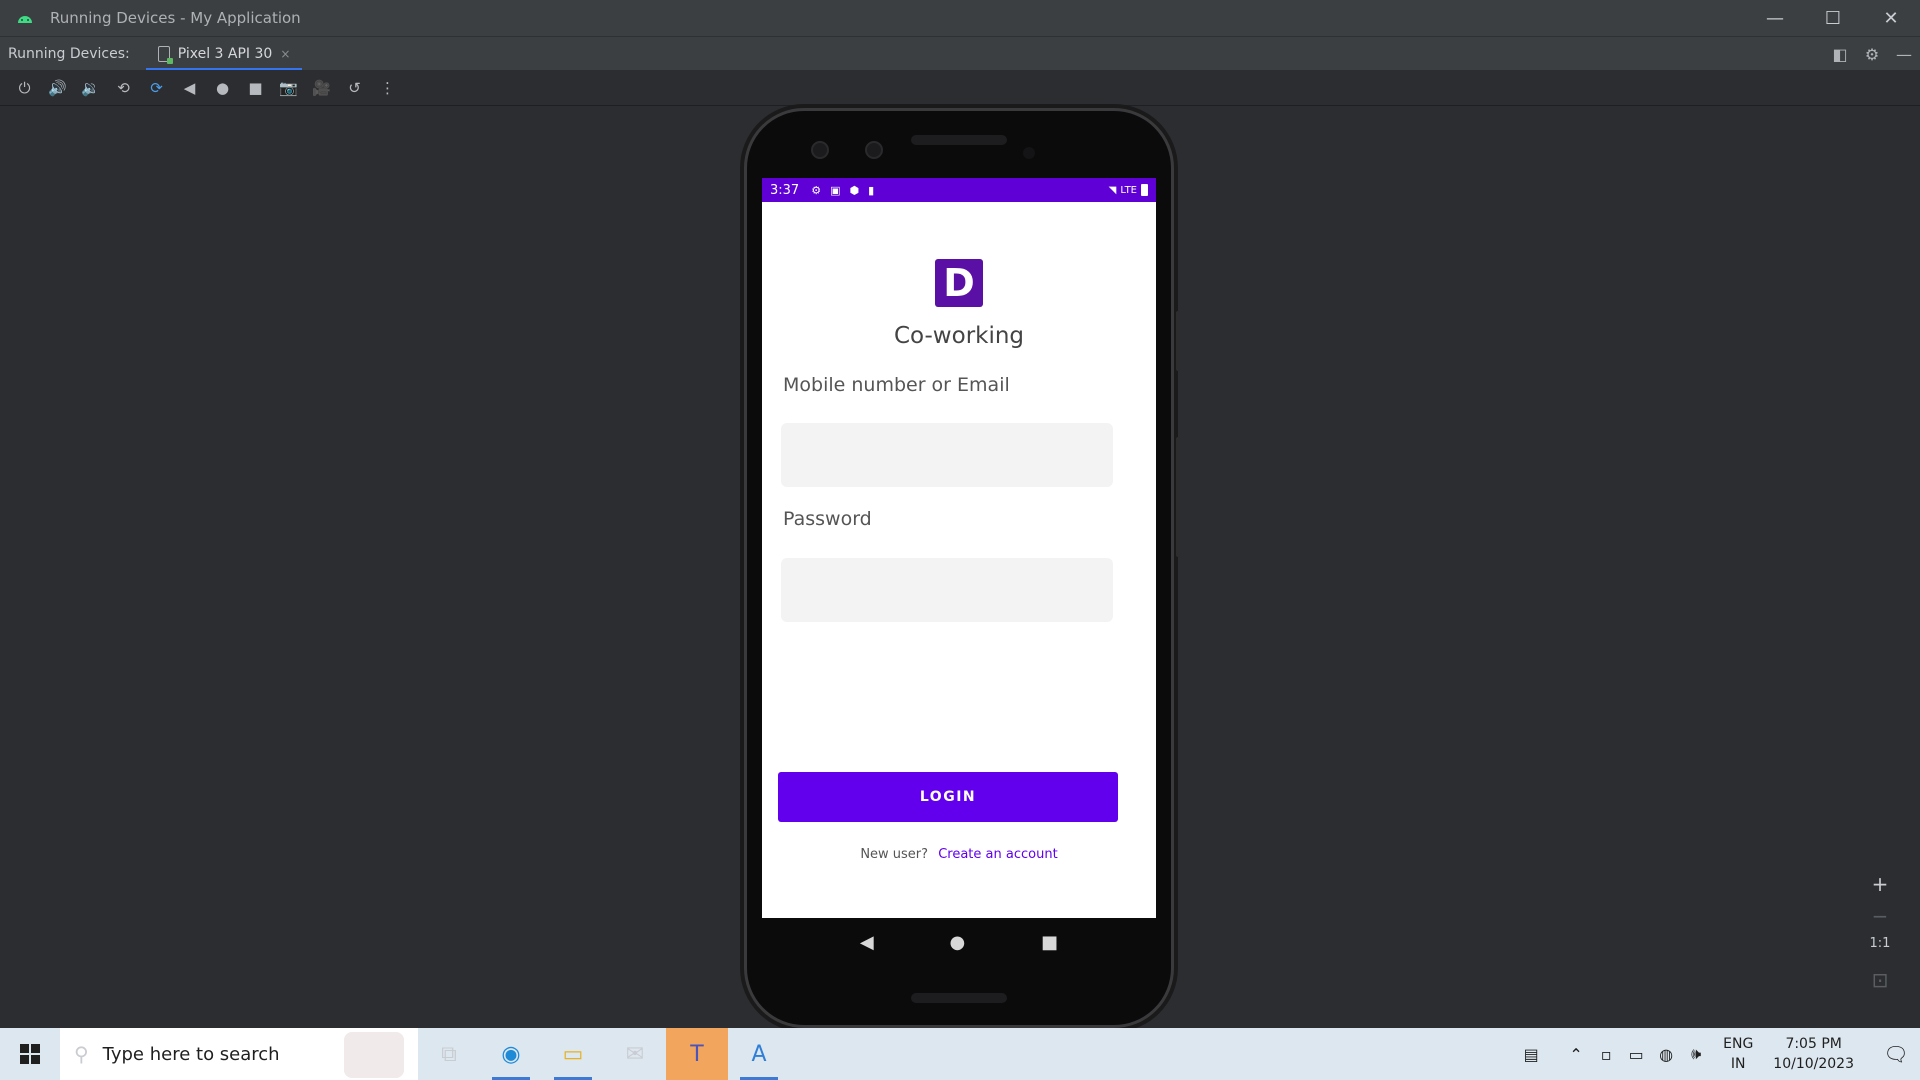 The image size is (1920, 1080). What do you see at coordinates (1880, 980) in the screenshot?
I see `fit-screen-icon: ⊡` at bounding box center [1880, 980].